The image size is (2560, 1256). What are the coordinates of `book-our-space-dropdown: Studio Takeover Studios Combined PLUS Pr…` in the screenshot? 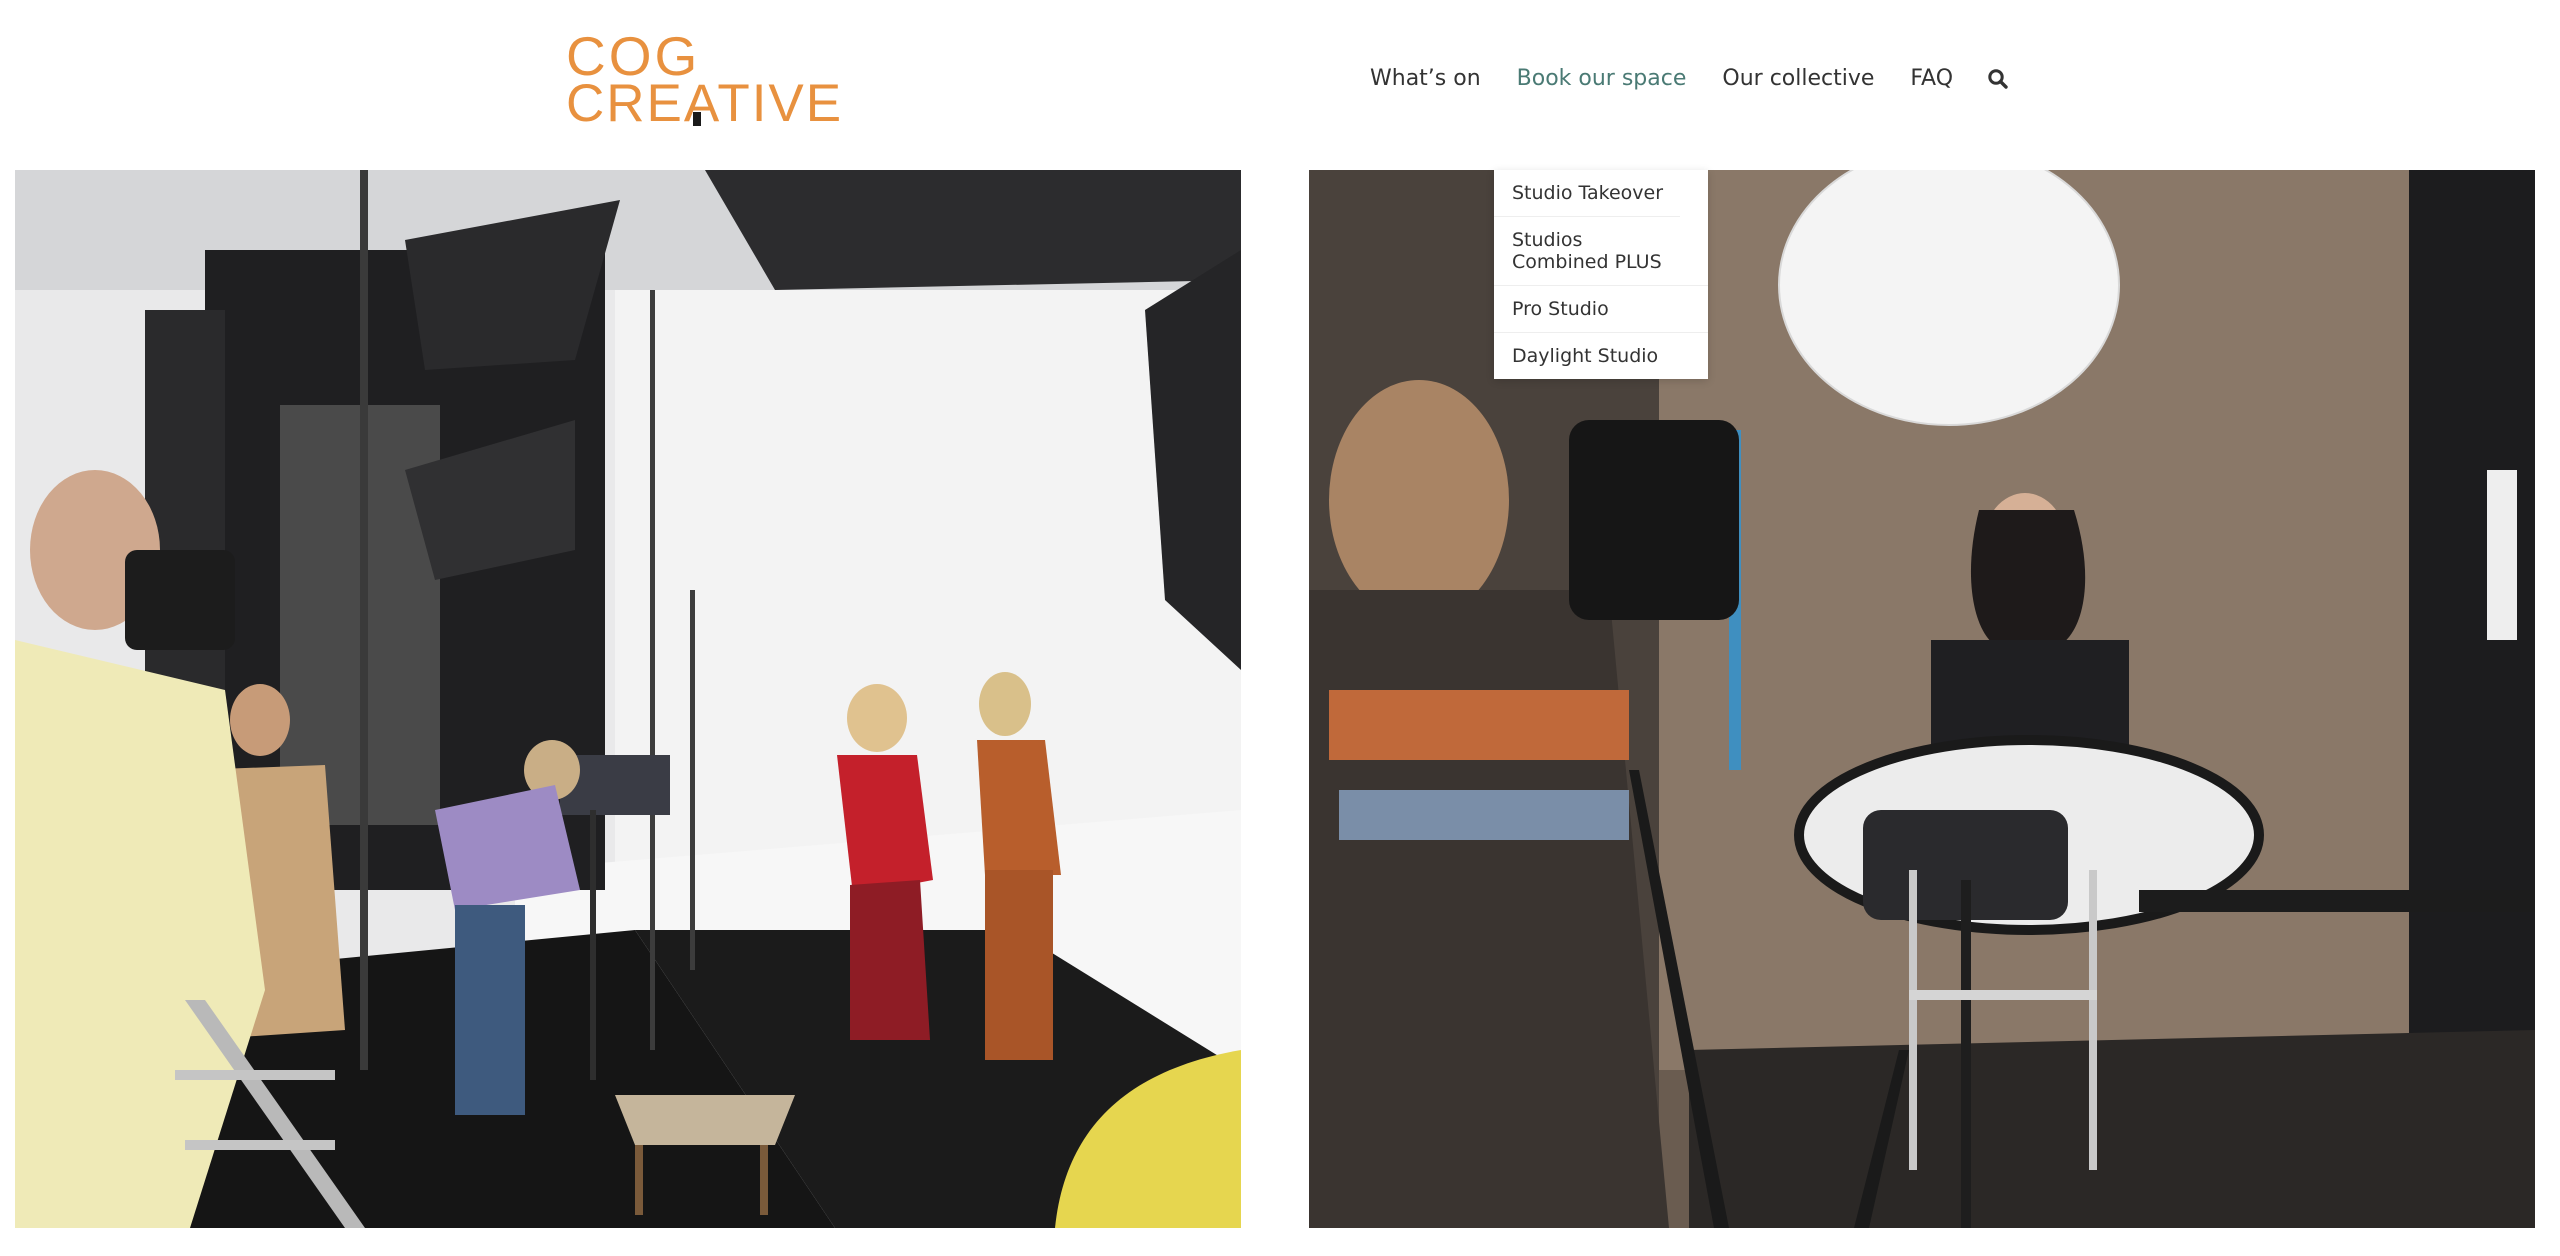 It's located at (1601, 274).